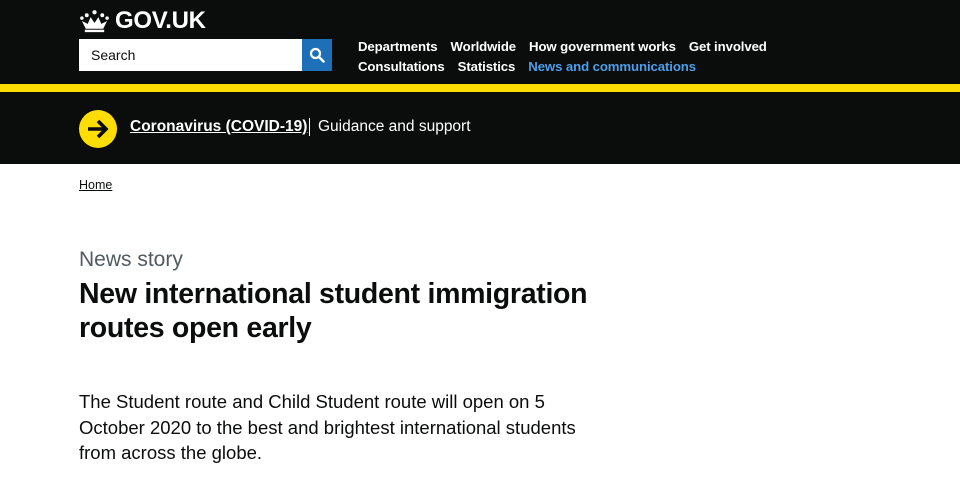 The image size is (960, 479). What do you see at coordinates (480, 88) in the screenshot?
I see `header-divider` at bounding box center [480, 88].